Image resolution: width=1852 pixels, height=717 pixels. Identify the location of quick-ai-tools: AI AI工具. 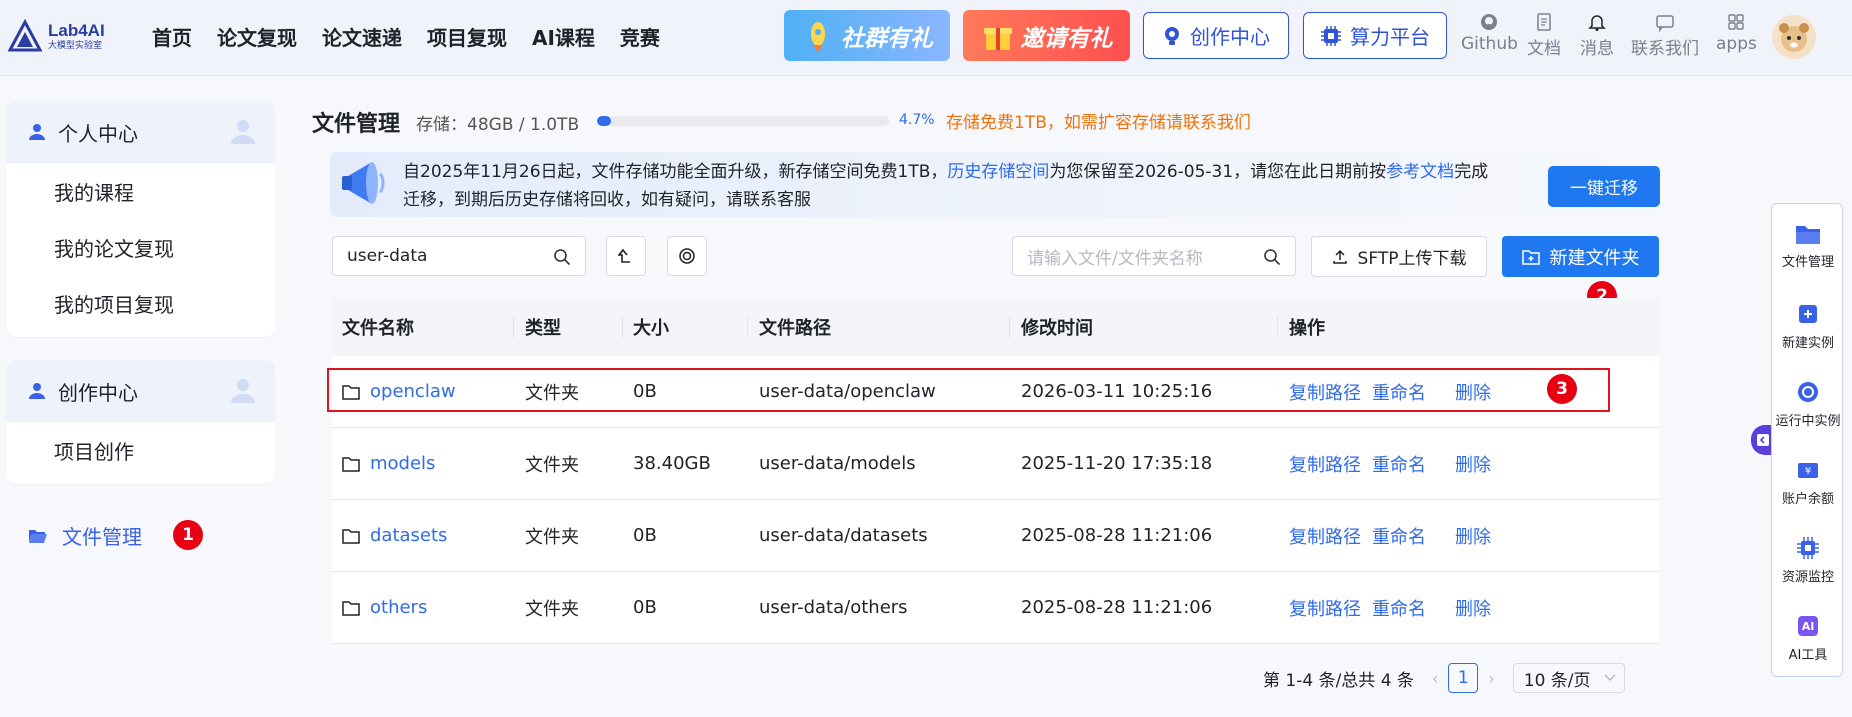
(1808, 638).